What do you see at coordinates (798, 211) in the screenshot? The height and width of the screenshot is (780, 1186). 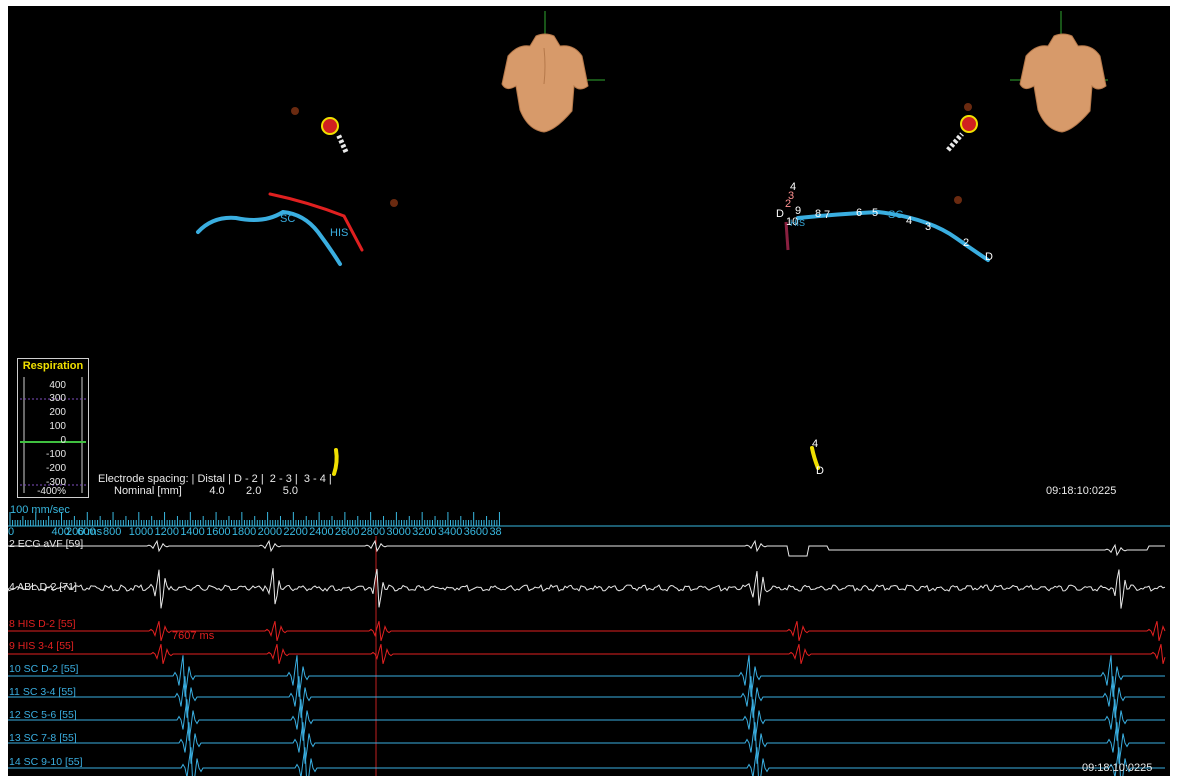 I see `cs-electrode-9: 9` at bounding box center [798, 211].